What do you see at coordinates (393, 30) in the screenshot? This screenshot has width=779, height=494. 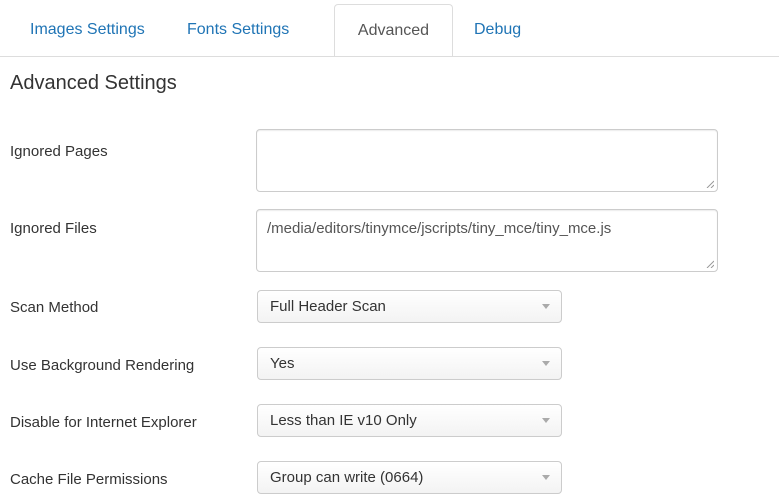 I see `tab-advanced: Advanced` at bounding box center [393, 30].